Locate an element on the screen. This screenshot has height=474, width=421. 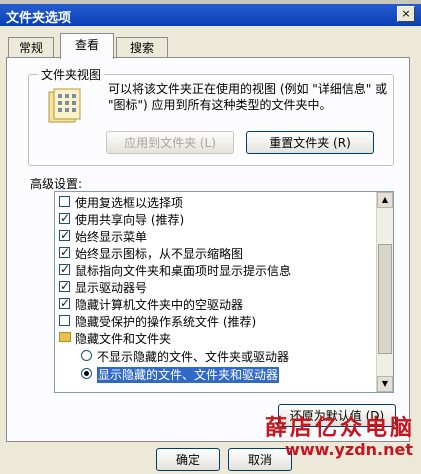
folder-views-title: 文件夹视图 is located at coordinates (71, 74).